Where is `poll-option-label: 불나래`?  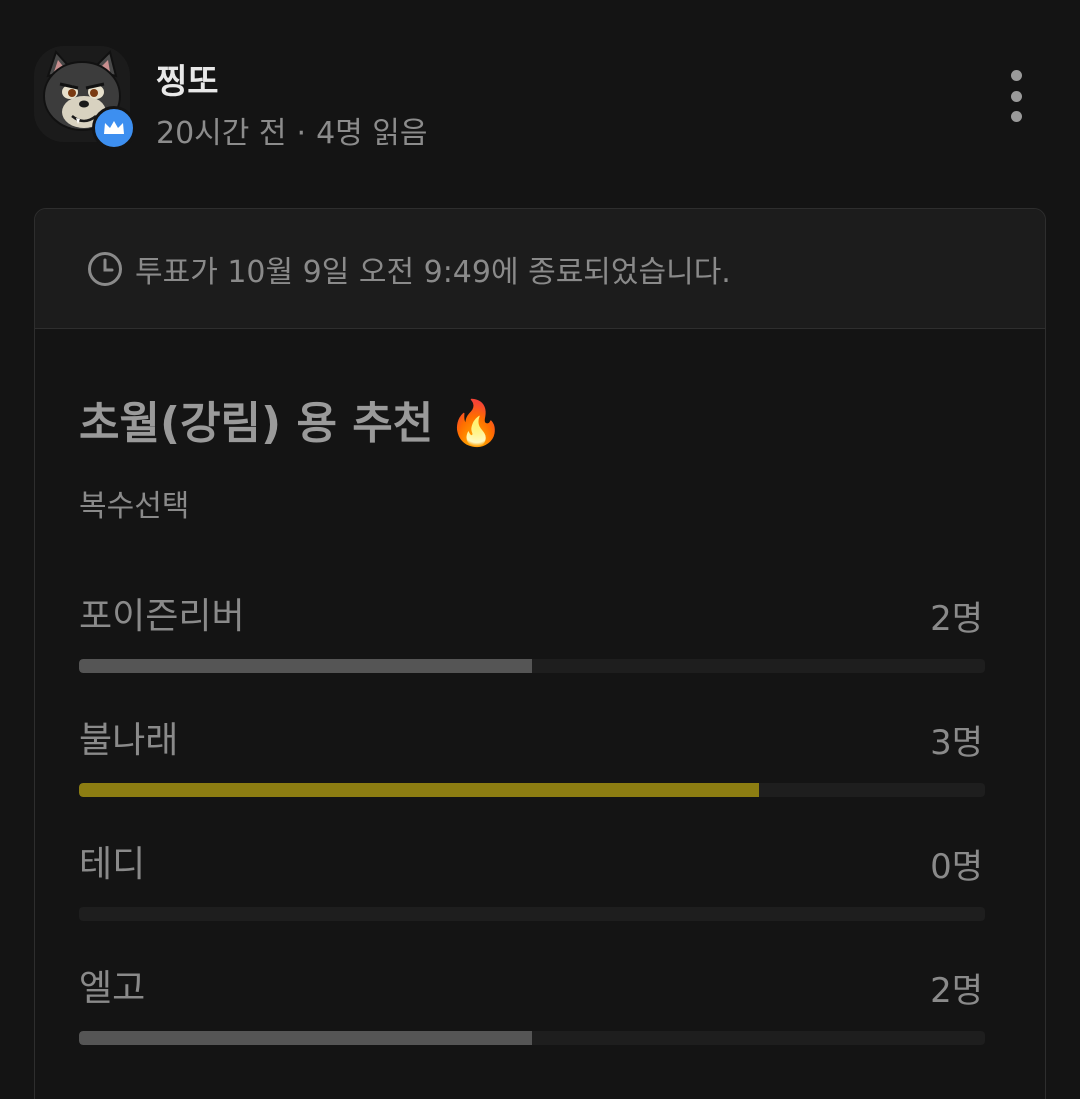 poll-option-label: 불나래 is located at coordinates (129, 740).